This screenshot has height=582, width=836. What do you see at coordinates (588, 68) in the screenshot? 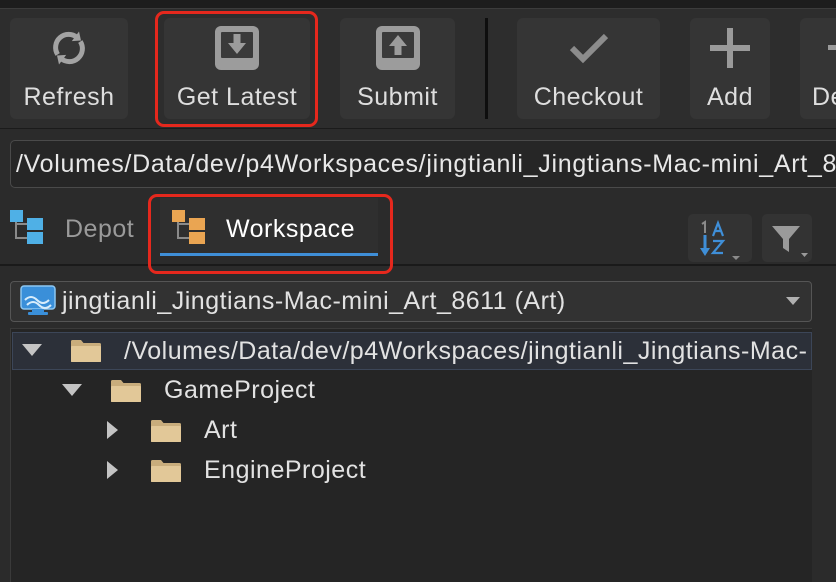
I see `checkout-button: Checkout` at bounding box center [588, 68].